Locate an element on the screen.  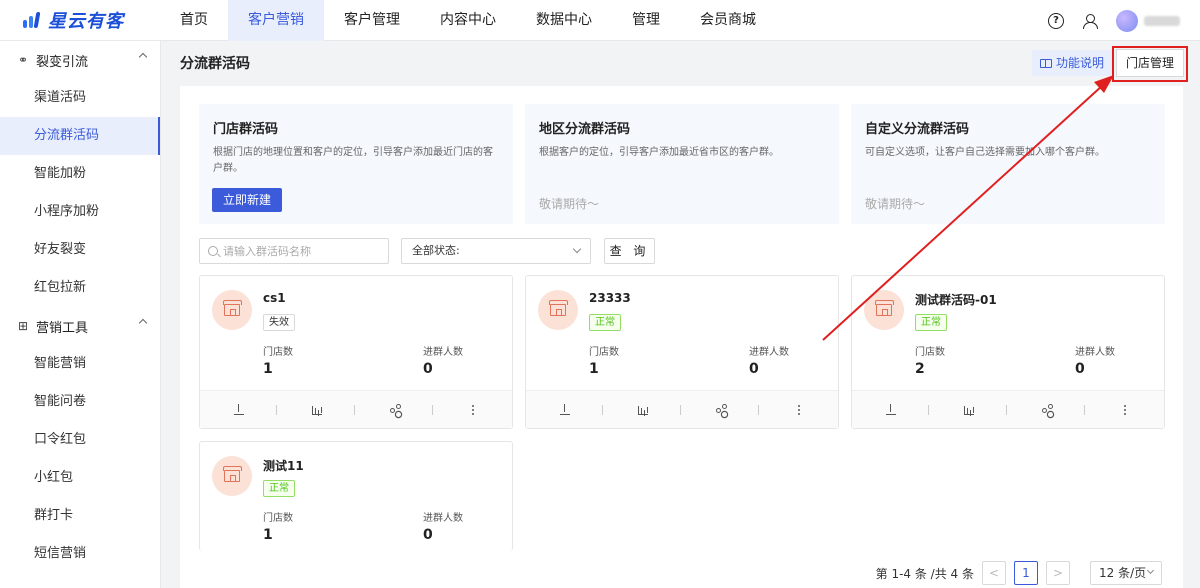
pagination: 第 1-4 条 /共 4 条 < 1 > 12 条/页 is located at coordinates (1019, 573).